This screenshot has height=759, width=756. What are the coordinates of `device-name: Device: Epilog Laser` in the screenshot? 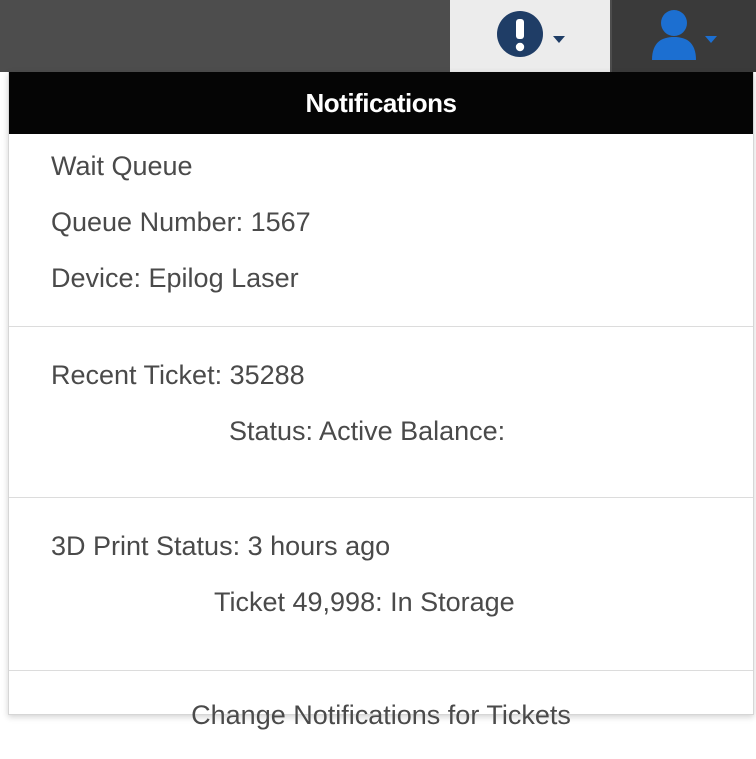 It's located at (175, 278).